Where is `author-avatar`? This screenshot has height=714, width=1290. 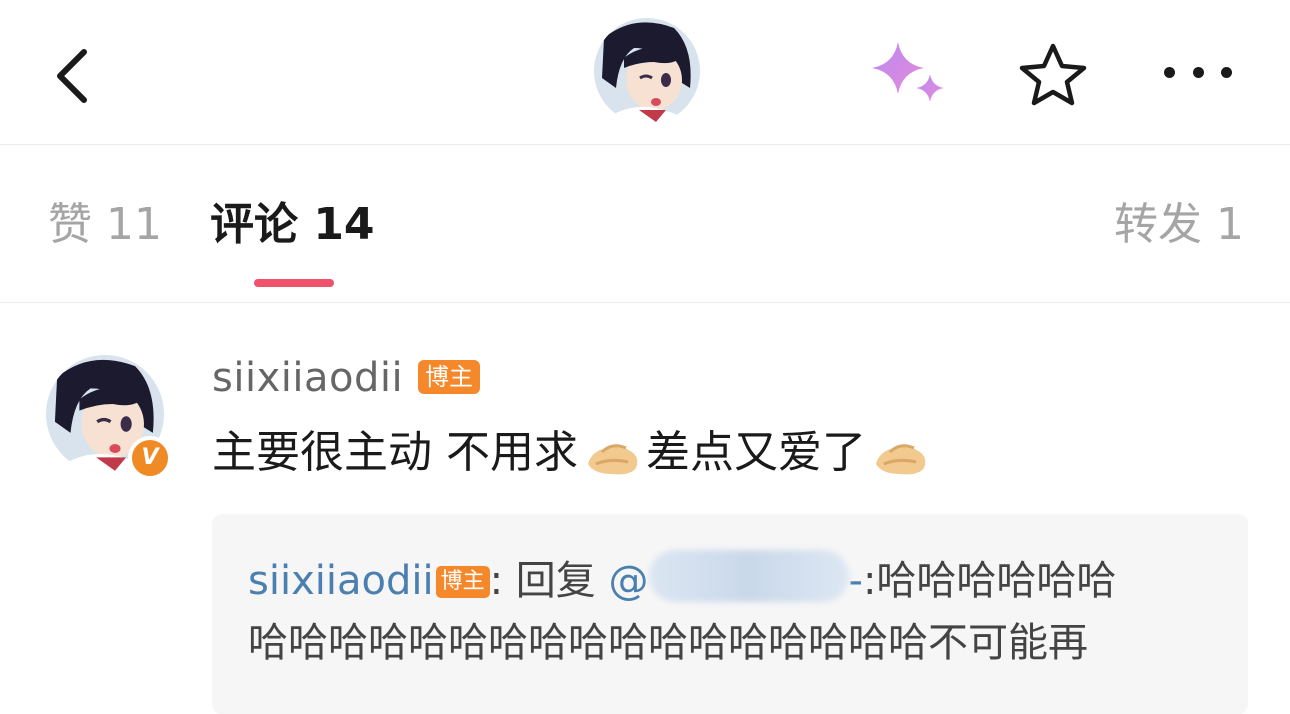 author-avatar is located at coordinates (647, 71).